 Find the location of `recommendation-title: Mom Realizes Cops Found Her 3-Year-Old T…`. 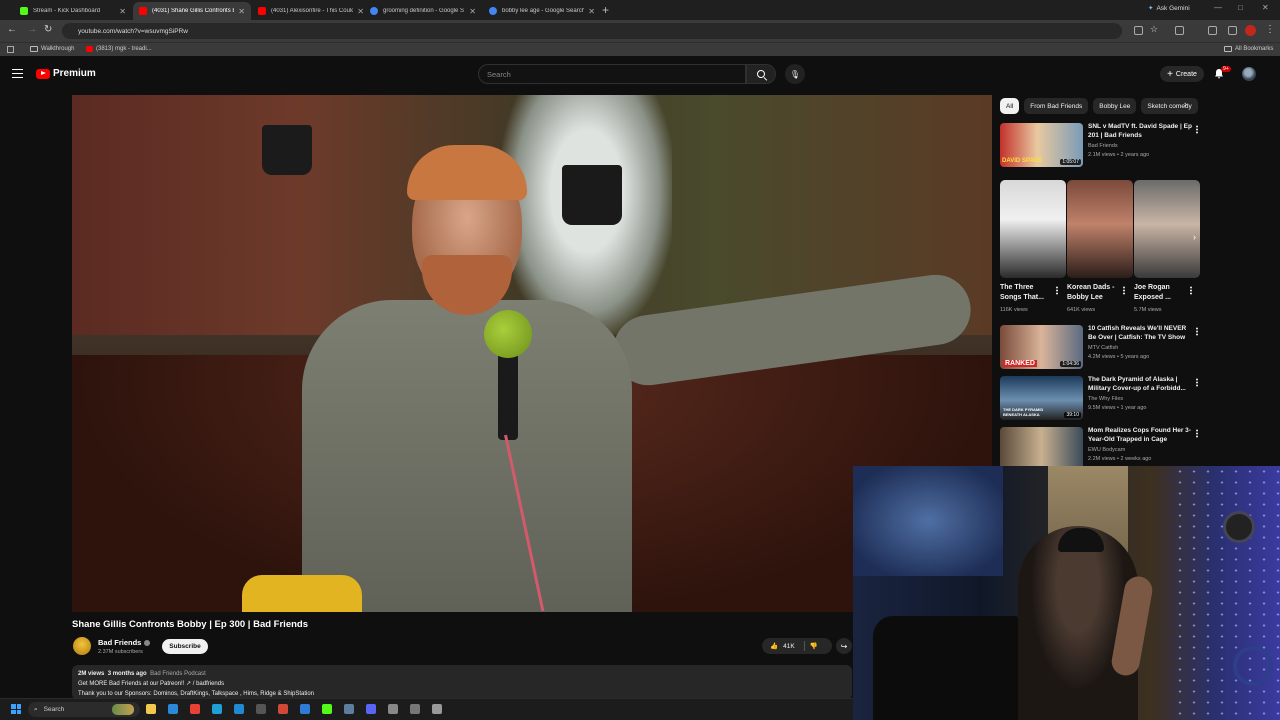

recommendation-title: Mom Realizes Cops Found Her 3-Year-Old T… is located at coordinates (1140, 435).